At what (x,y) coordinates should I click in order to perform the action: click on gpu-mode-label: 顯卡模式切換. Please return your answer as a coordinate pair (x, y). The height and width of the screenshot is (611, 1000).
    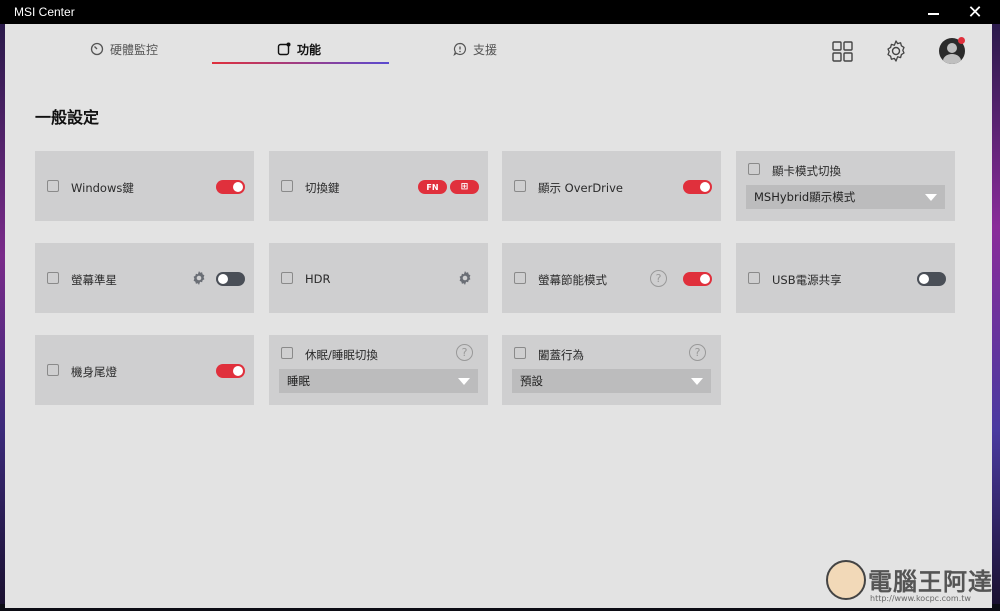
    Looking at the image, I should click on (806, 171).